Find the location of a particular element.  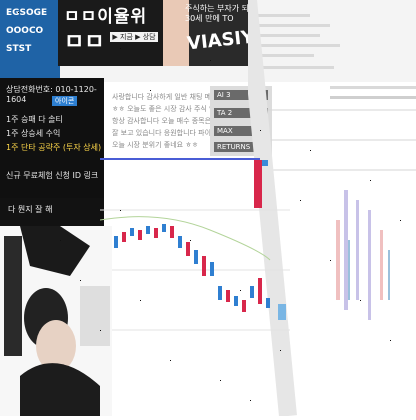

chat-message: 사랑합니다 감사하게 일반 채팅 메시지 is located at coordinates (168, 97).